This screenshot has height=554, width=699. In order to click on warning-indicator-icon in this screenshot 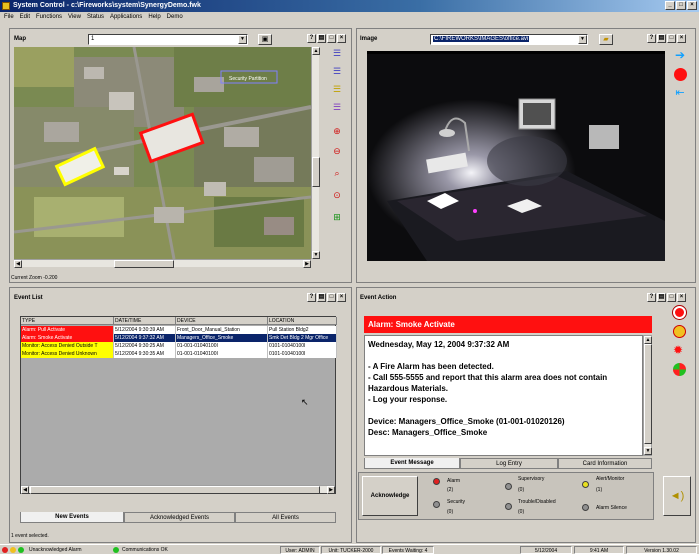, I will do `click(13, 550)`.